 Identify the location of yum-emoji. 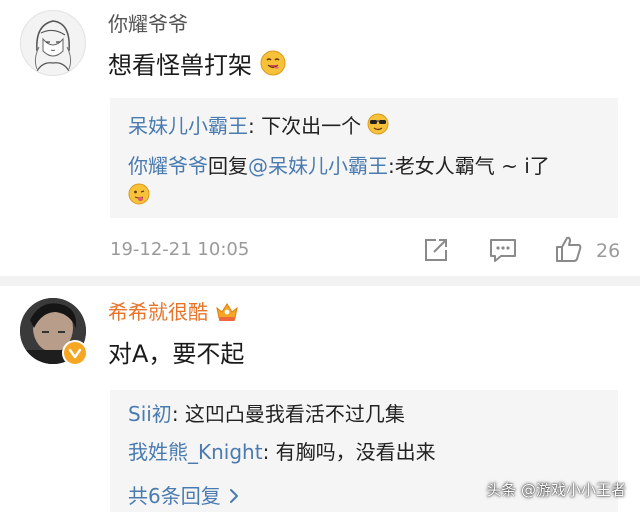
(273, 66).